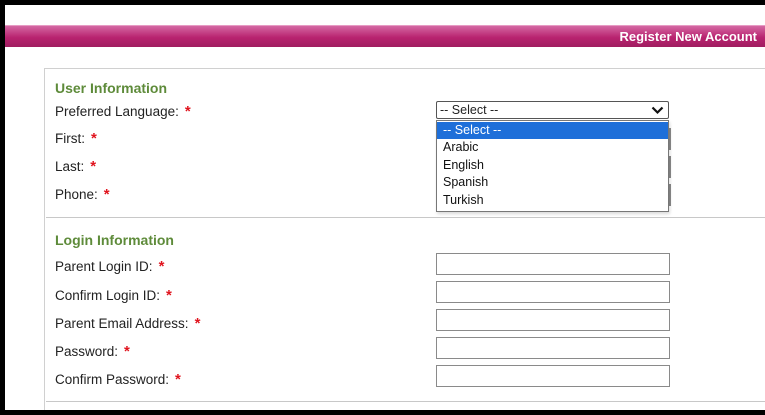 Image resolution: width=765 pixels, height=415 pixels. What do you see at coordinates (553, 348) in the screenshot?
I see `password-input` at bounding box center [553, 348].